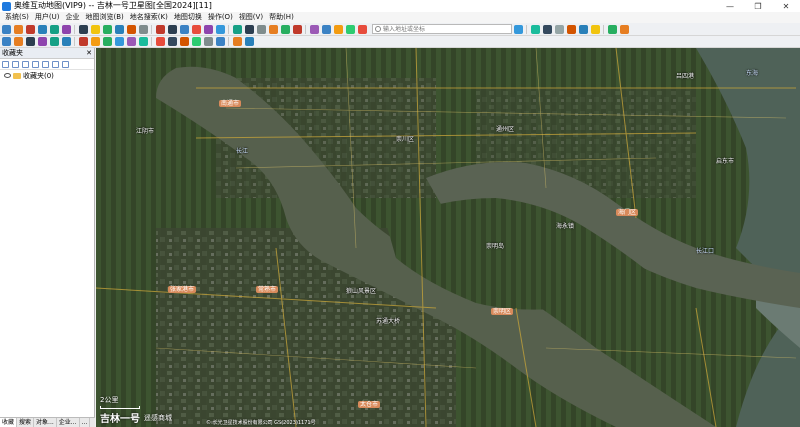 This screenshot has width=800, height=427. Describe the element at coordinates (786, 6) in the screenshot. I see `close-button: ✕` at that location.